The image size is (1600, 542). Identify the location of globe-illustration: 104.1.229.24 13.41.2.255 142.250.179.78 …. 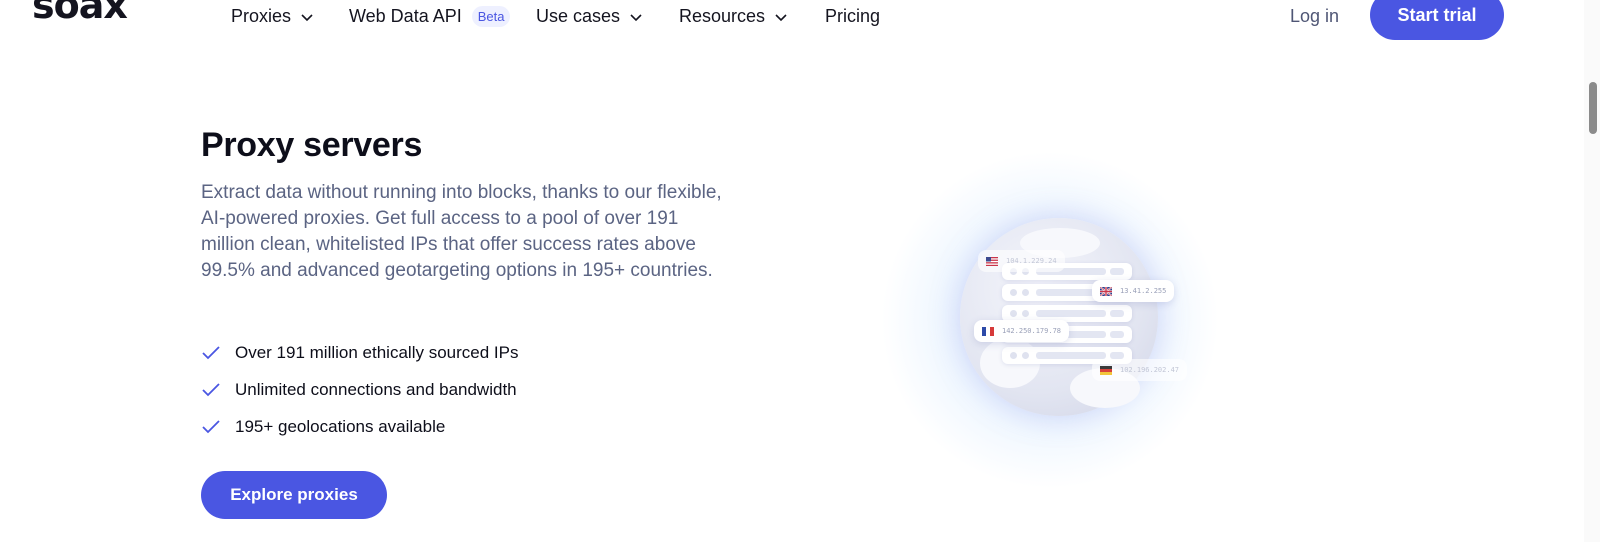
(1050, 320).